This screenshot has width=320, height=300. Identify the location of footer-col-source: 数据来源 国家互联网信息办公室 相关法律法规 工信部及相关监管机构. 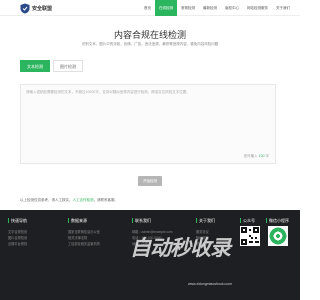
(84, 232).